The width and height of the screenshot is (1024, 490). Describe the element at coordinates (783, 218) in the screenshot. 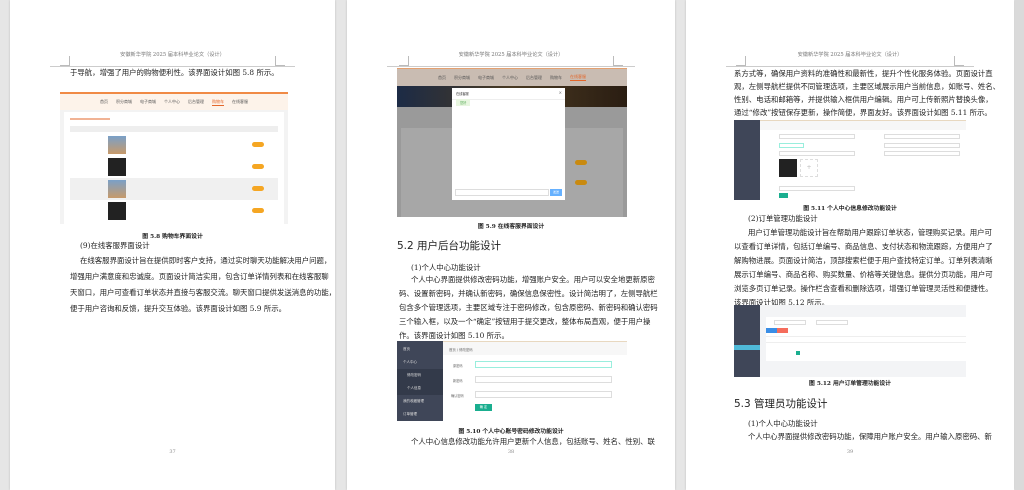

I see `subheading: (2)订单管理功能设计` at that location.